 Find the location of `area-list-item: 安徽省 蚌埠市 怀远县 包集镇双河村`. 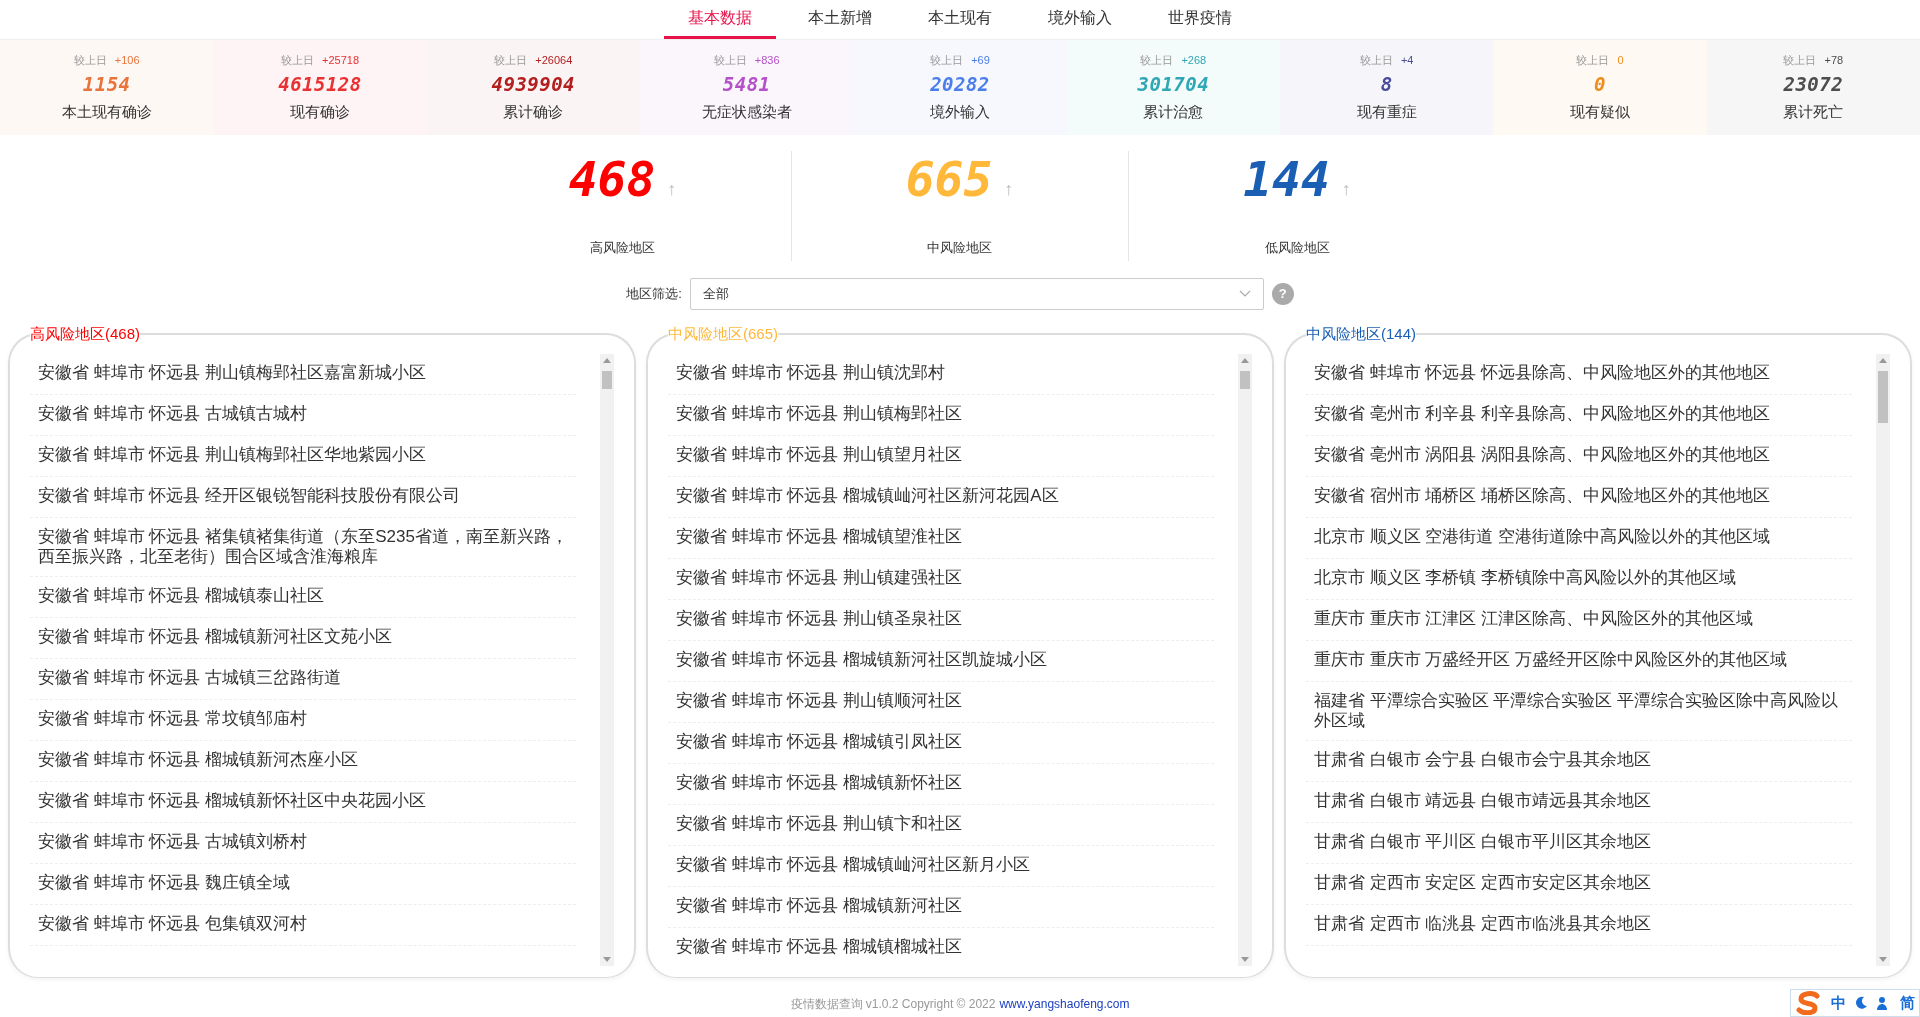

area-list-item: 安徽省 蚌埠市 怀远县 包集镇双河村 is located at coordinates (303, 925).